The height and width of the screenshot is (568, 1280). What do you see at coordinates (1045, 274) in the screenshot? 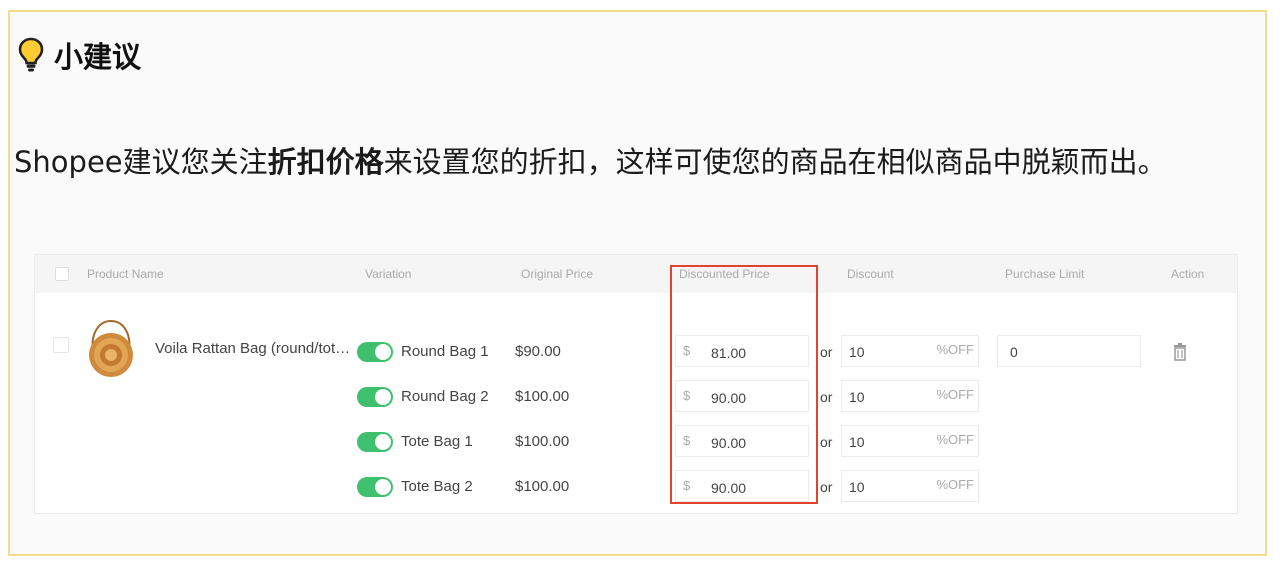
I see `header-purchase-limit: Purchase Limit` at bounding box center [1045, 274].